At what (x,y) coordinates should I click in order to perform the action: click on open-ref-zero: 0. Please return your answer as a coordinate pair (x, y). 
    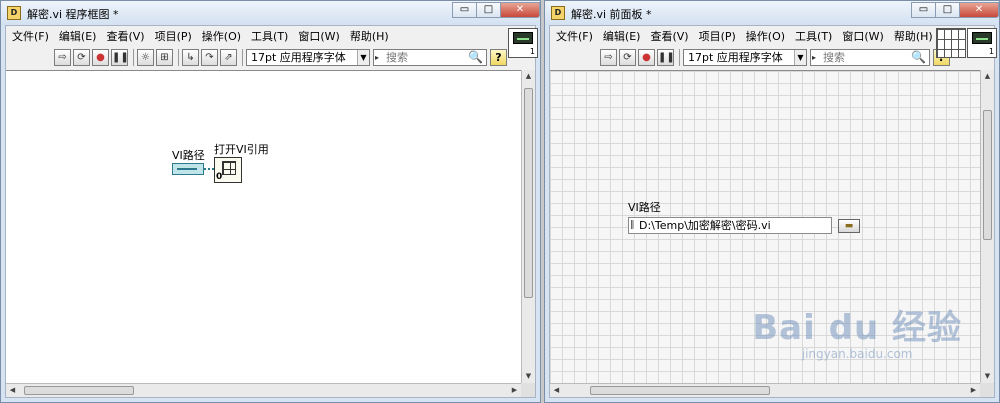
    Looking at the image, I should click on (219, 177).